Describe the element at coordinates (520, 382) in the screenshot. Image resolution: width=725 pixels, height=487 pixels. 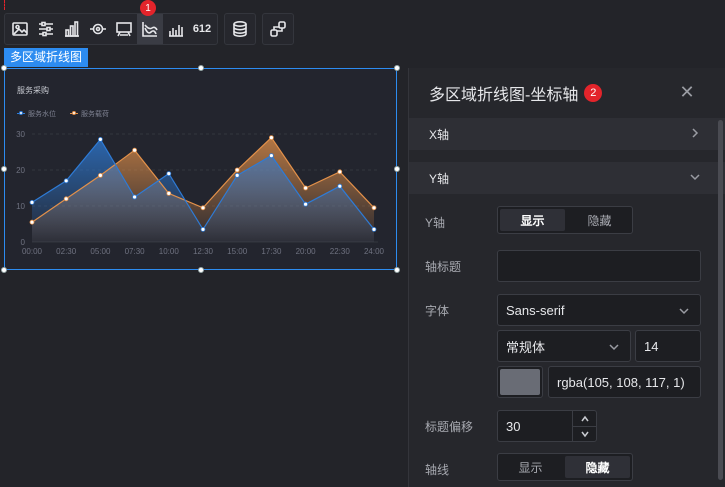
I see `font-color-swatch` at that location.